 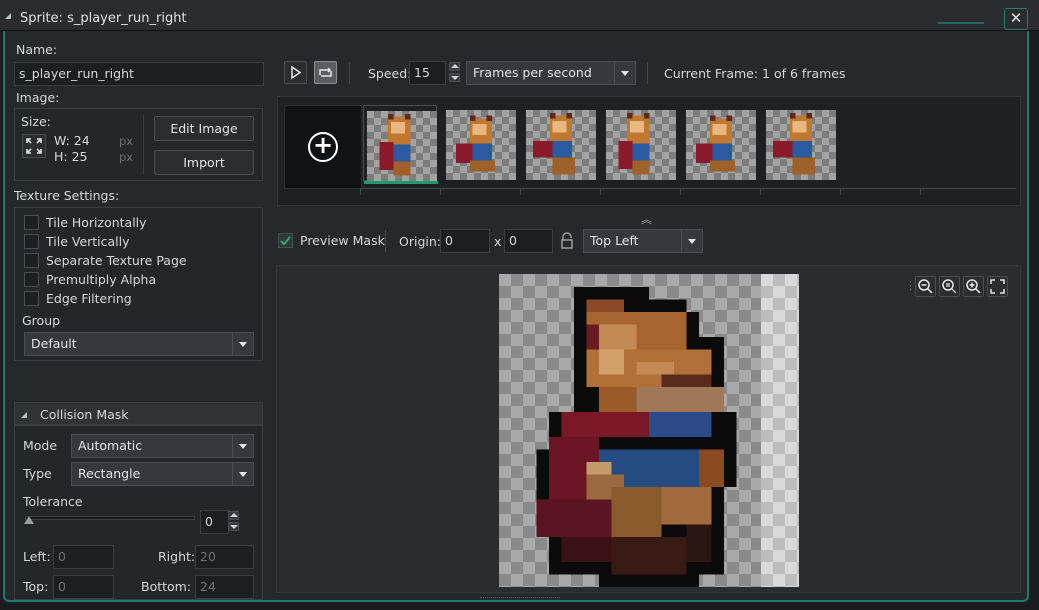 What do you see at coordinates (29, 520) in the screenshot?
I see `tolerance-slider-handle` at bounding box center [29, 520].